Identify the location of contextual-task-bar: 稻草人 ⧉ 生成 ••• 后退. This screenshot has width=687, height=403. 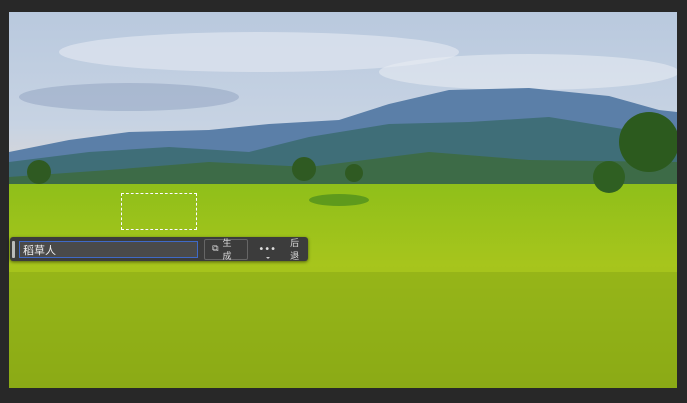
(159, 249).